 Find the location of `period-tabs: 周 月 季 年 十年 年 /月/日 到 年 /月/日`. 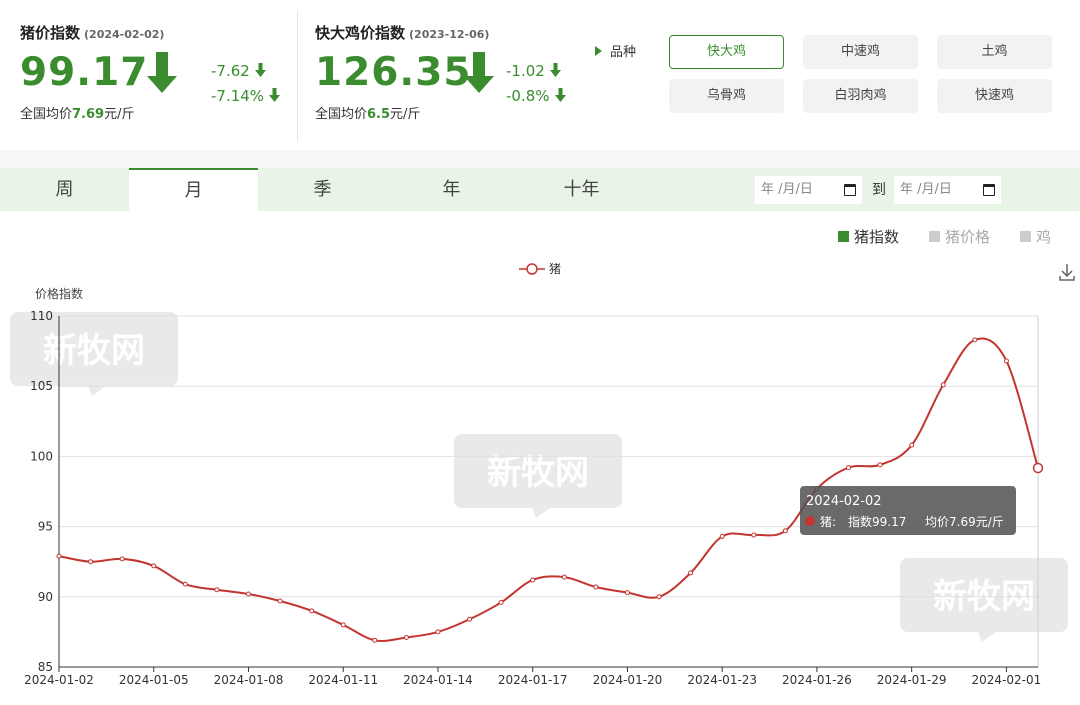

period-tabs: 周 月 季 年 十年 年 /月/日 到 年 /月/日 is located at coordinates (540, 189).